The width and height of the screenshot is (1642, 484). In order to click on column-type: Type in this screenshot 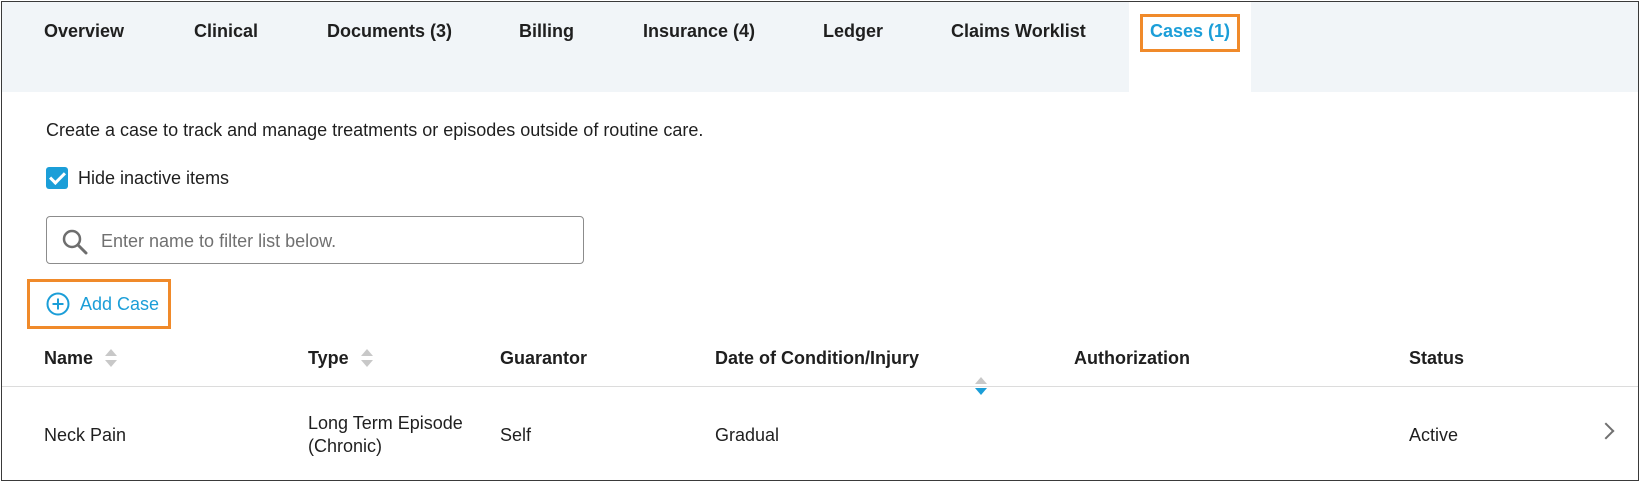, I will do `click(340, 358)`.